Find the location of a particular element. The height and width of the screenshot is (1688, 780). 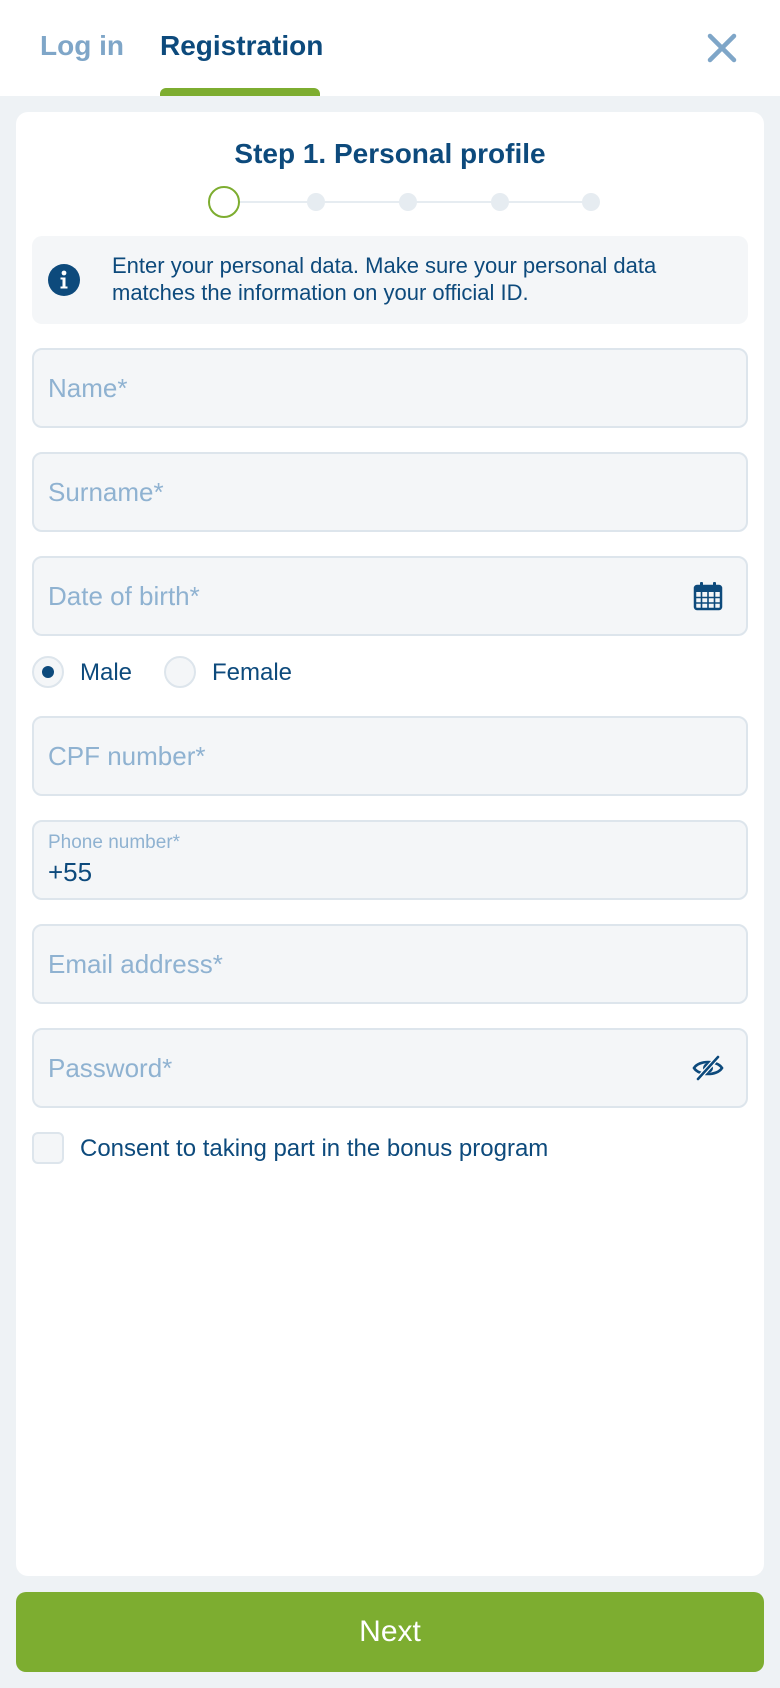

cpf-input is located at coordinates (368, 756).